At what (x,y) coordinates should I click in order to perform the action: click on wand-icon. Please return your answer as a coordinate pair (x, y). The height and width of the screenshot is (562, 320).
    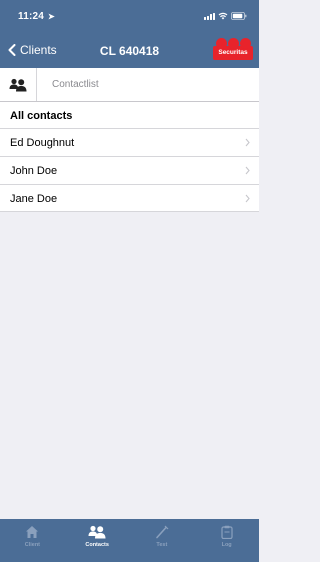
    Looking at the image, I should click on (162, 532).